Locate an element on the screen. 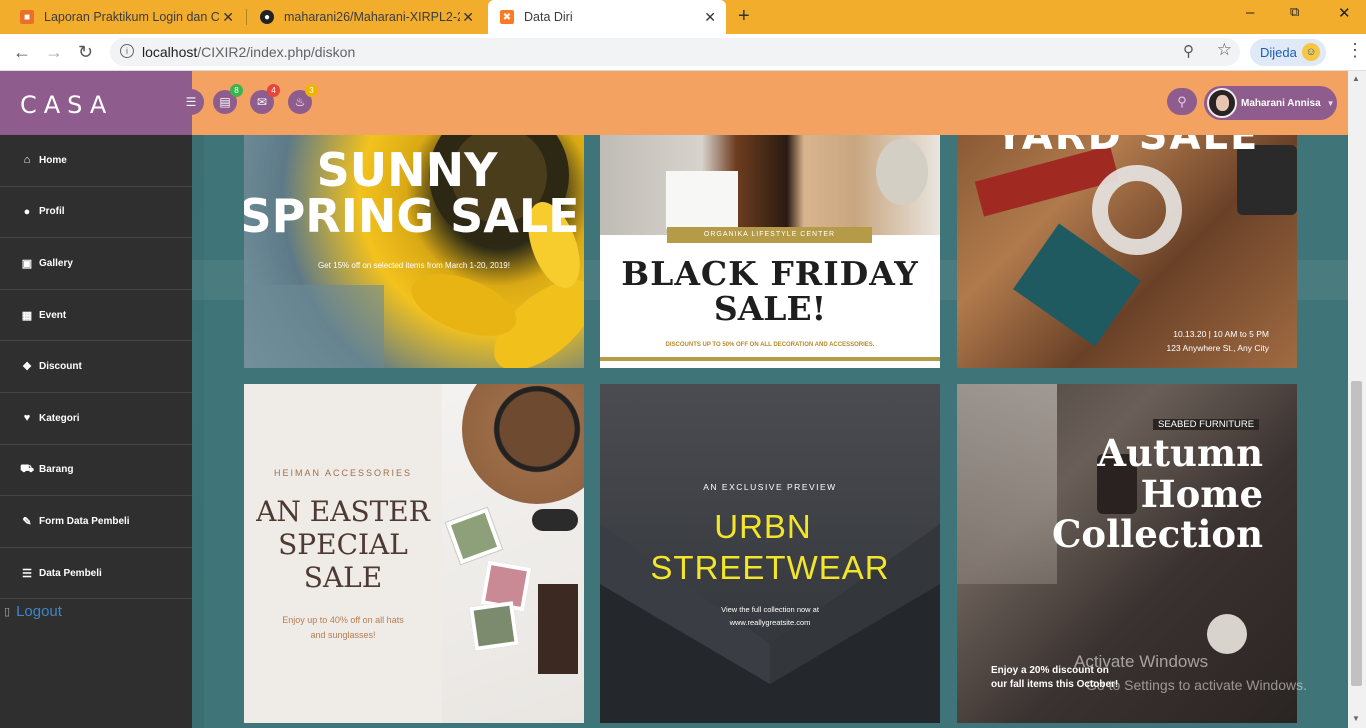 Image resolution: width=1366 pixels, height=728 pixels. avatar is located at coordinates (1222, 103).